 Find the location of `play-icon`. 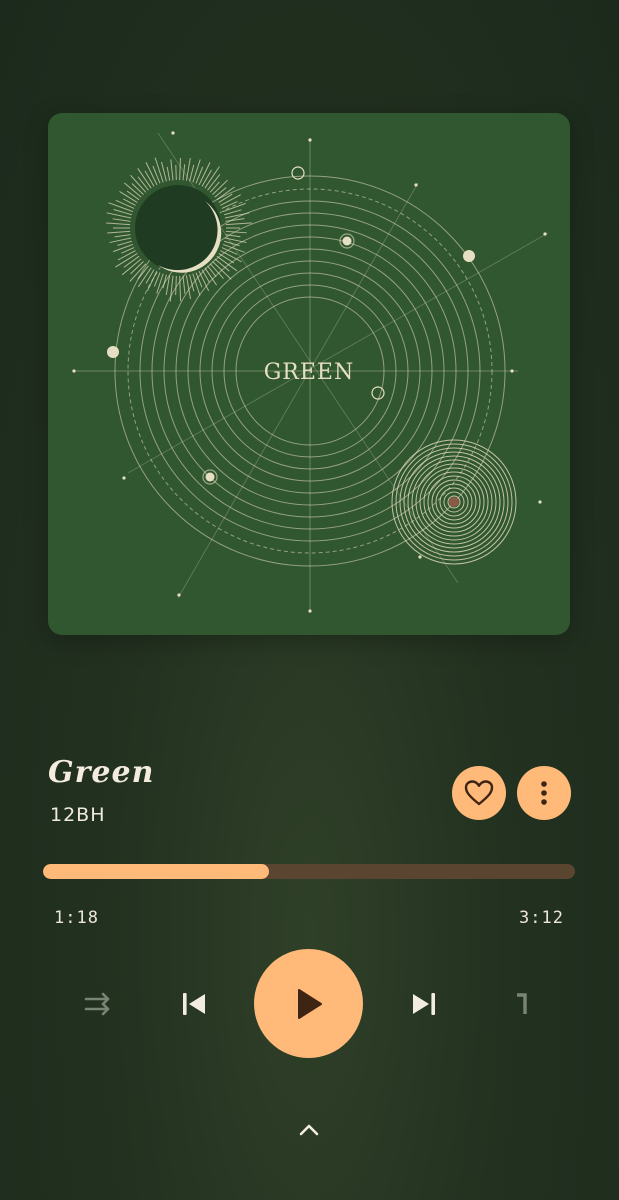

play-icon is located at coordinates (309, 1003).